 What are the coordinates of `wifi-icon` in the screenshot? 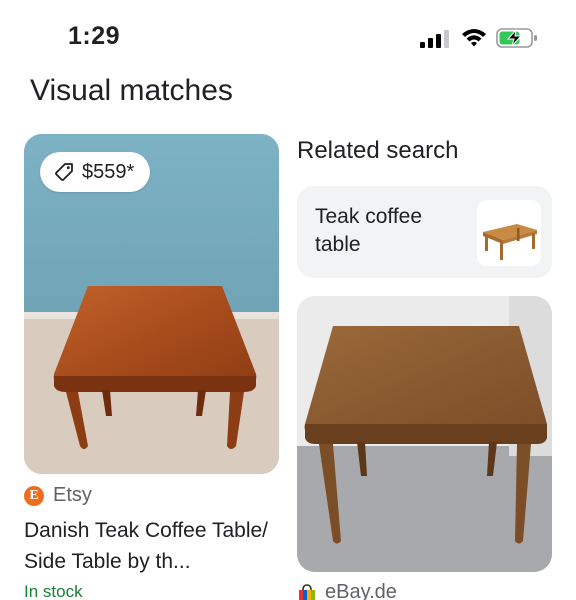 It's located at (474, 38).